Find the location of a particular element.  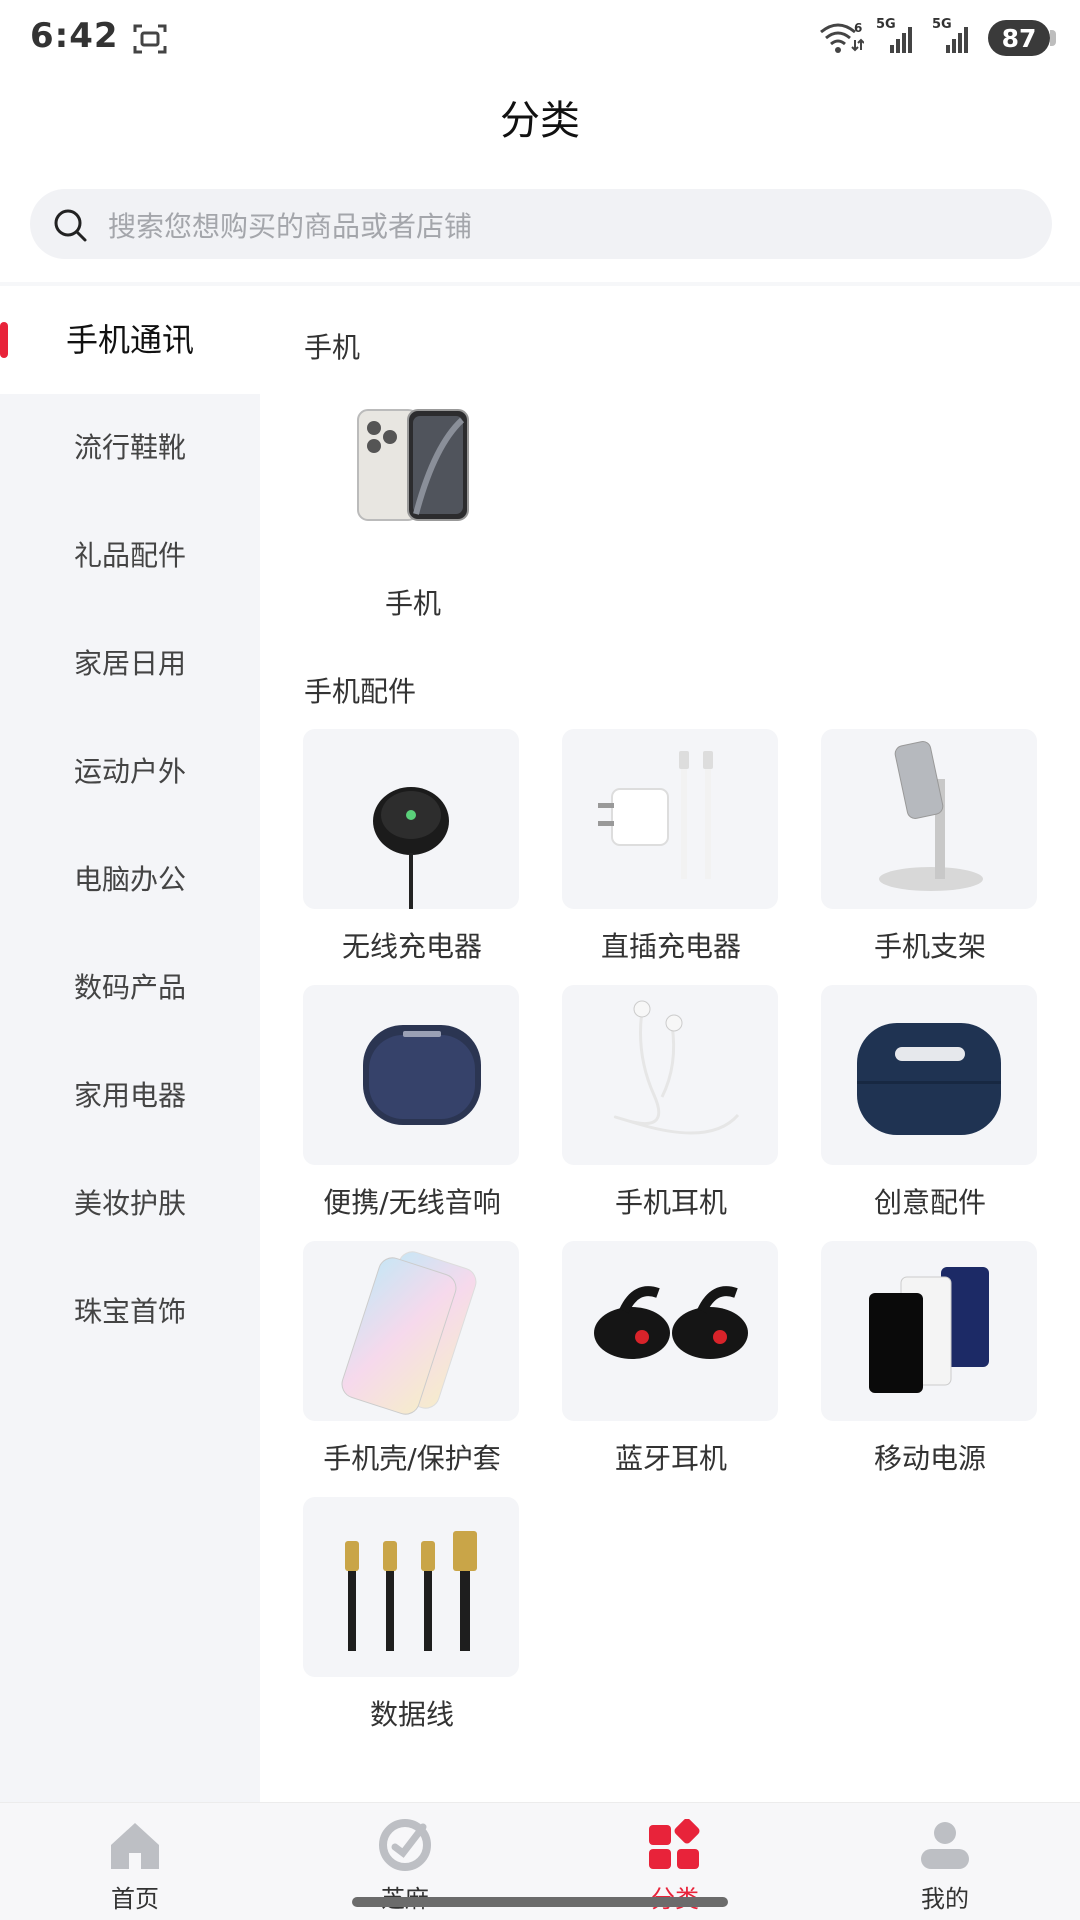

cables-image is located at coordinates (411, 1587).